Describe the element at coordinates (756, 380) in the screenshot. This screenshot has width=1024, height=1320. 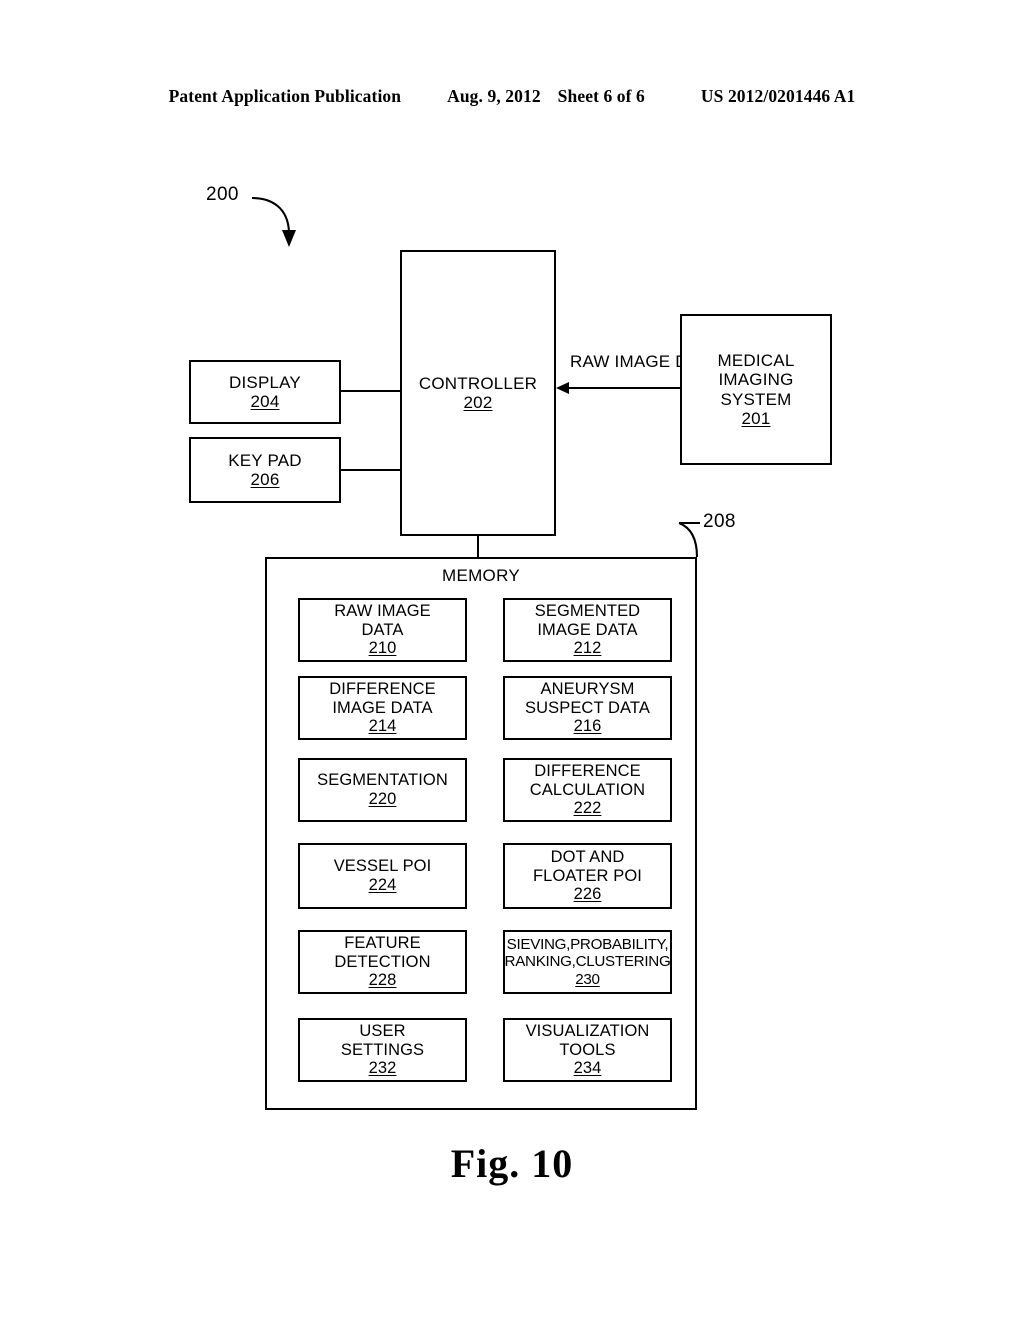
I see `medical-label-line-2: IMAGING` at that location.